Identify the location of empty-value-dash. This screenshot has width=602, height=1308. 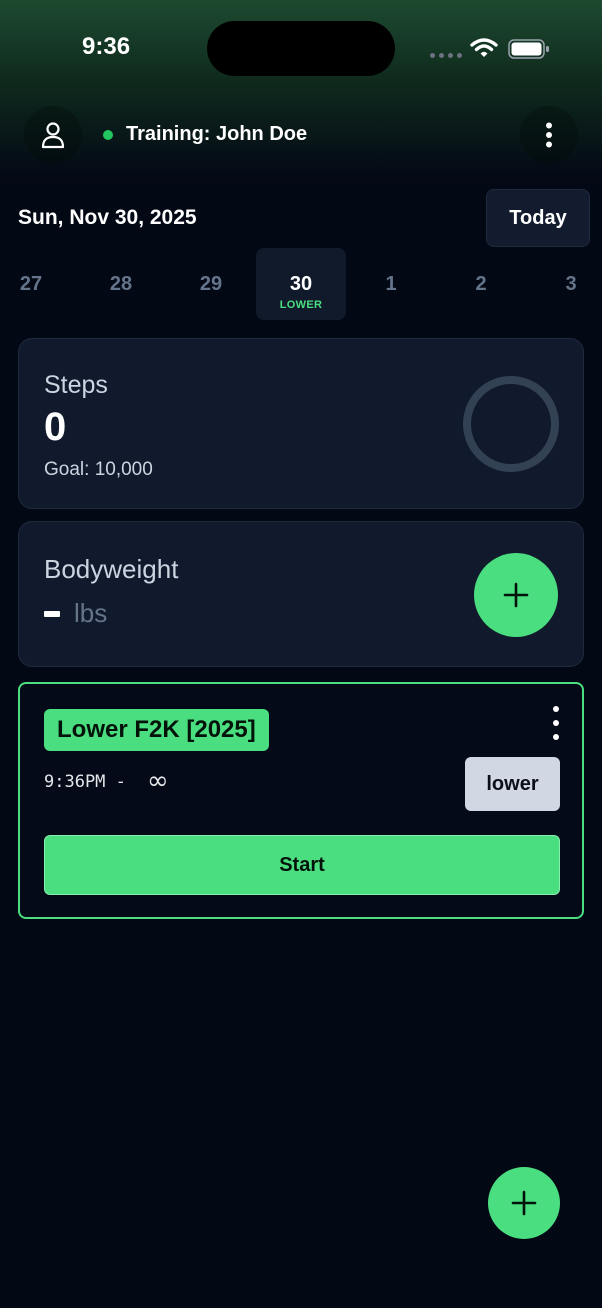
(52, 613).